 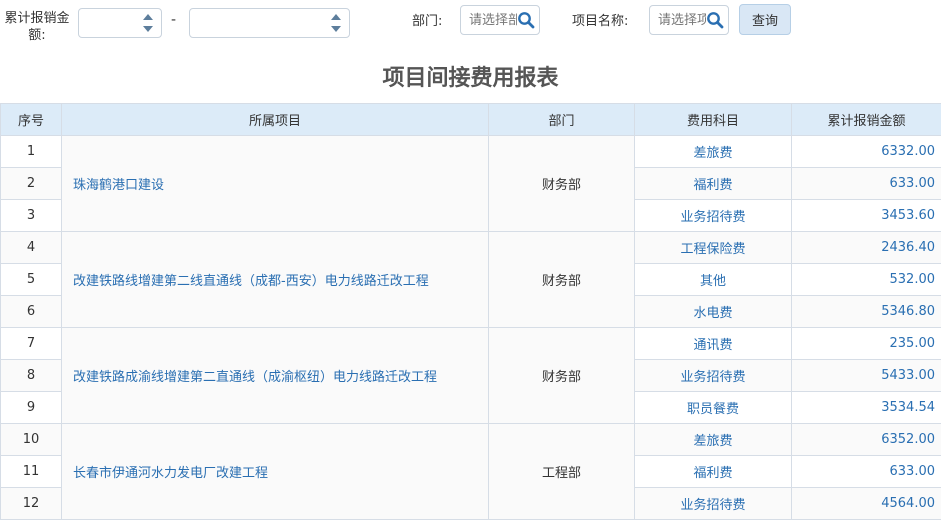 What do you see at coordinates (37, 27) in the screenshot?
I see `amount-label: 累计报销金额:` at bounding box center [37, 27].